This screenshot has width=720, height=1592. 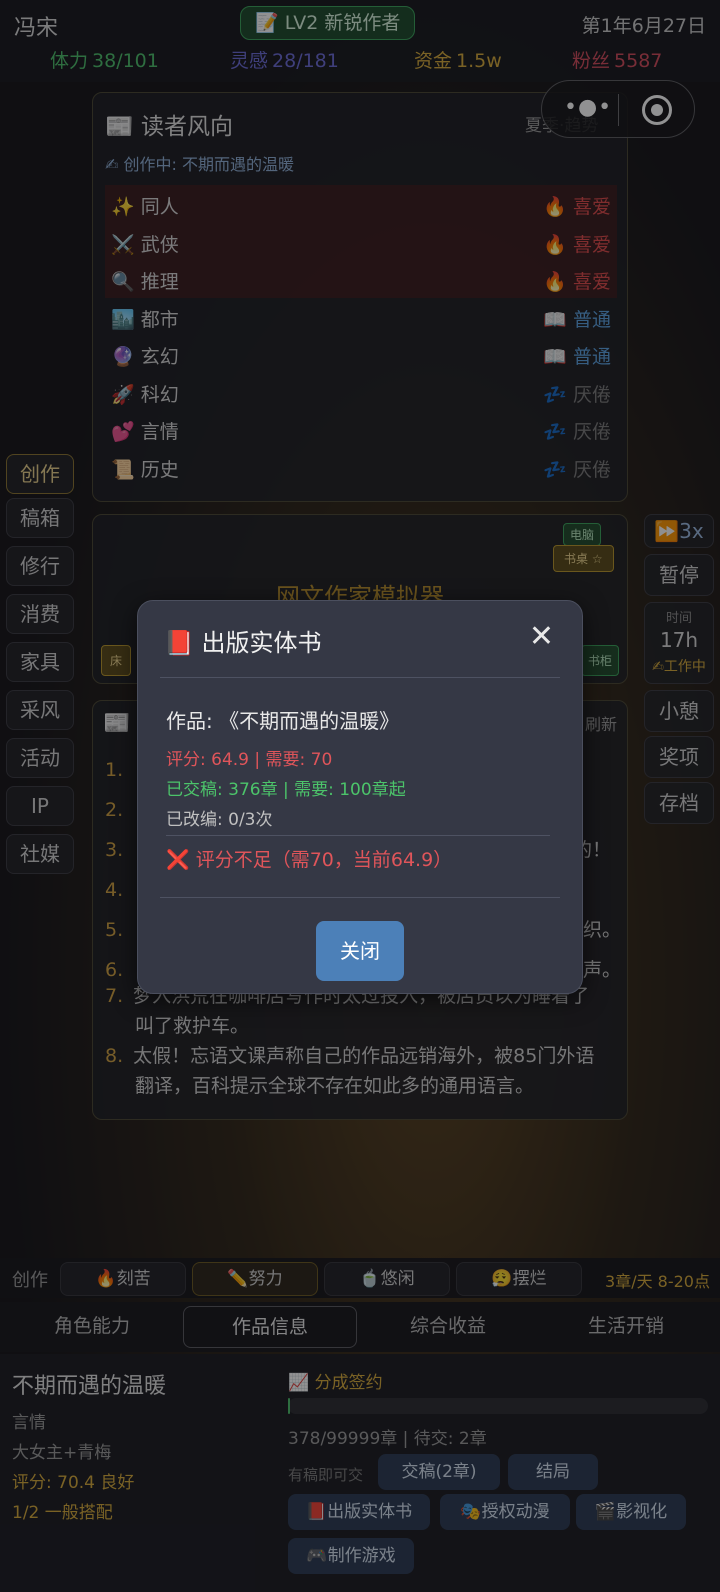 I want to click on dialog-title: 📕 出版实体书, so click(x=243, y=643).